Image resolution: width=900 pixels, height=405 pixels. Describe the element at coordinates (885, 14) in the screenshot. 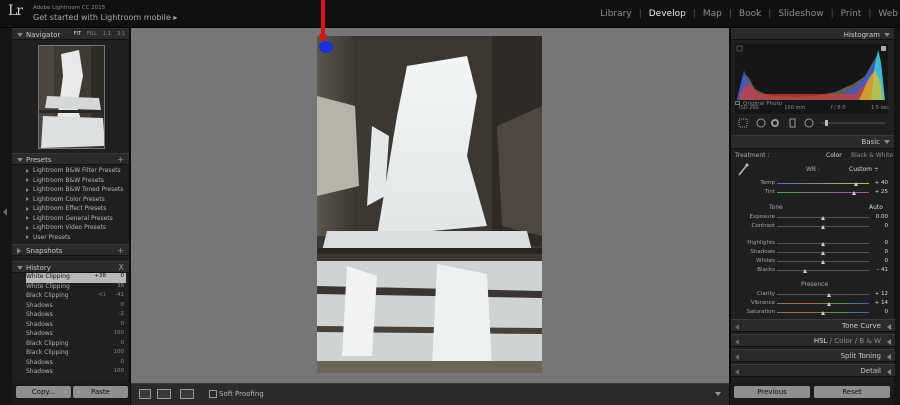

I see `module-web: Web` at that location.